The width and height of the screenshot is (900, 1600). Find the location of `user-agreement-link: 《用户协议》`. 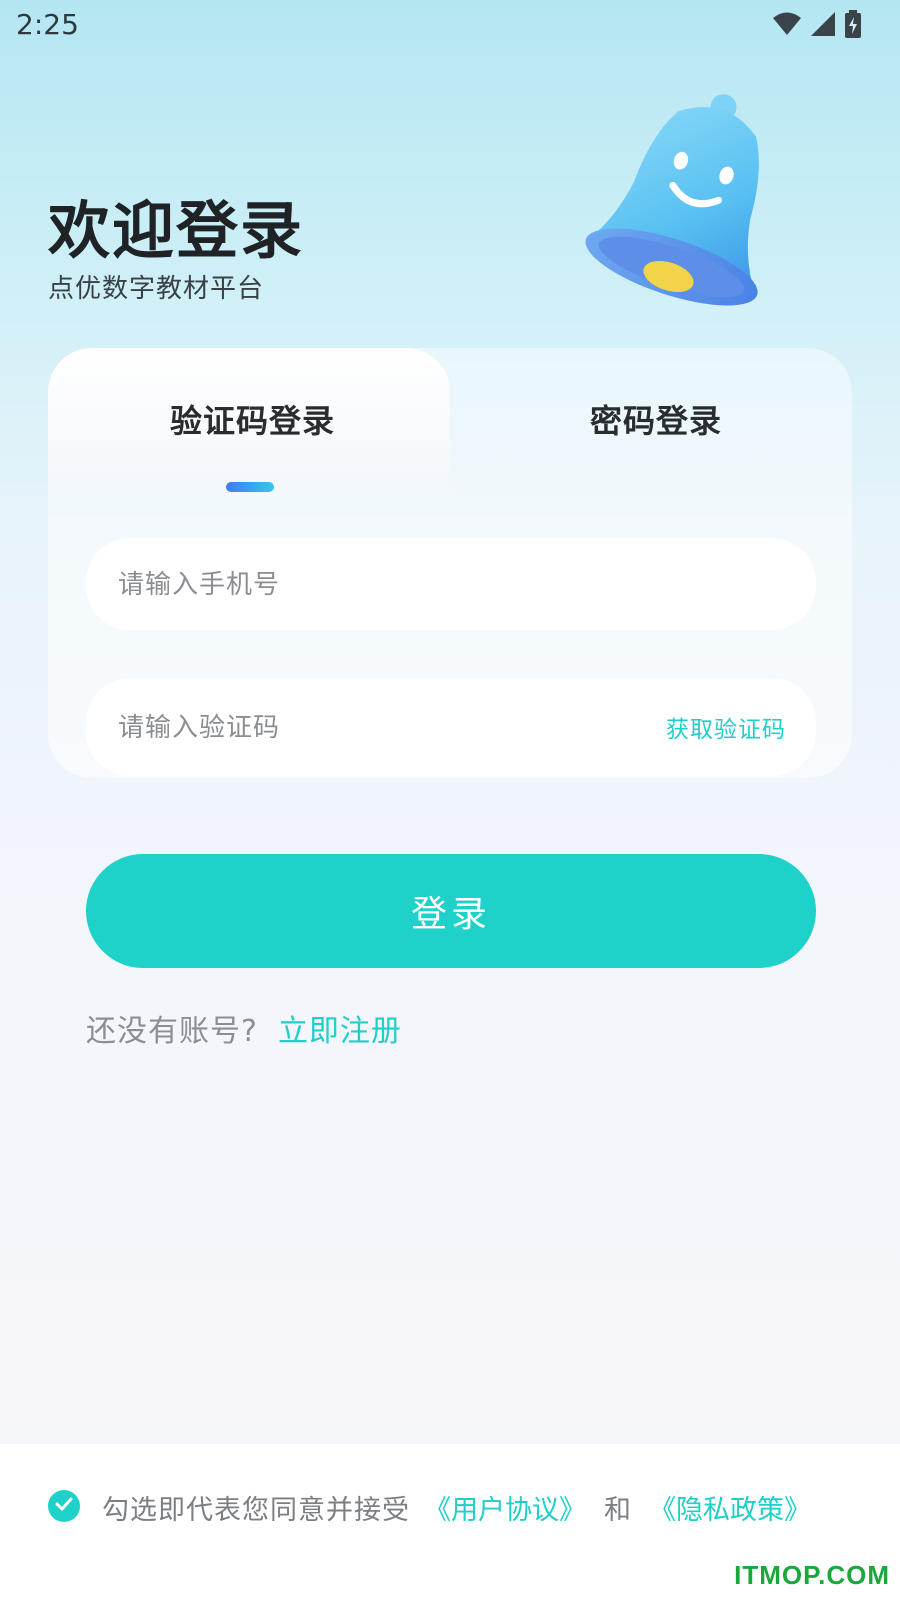

user-agreement-link: 《用户协议》 is located at coordinates (505, 1507).